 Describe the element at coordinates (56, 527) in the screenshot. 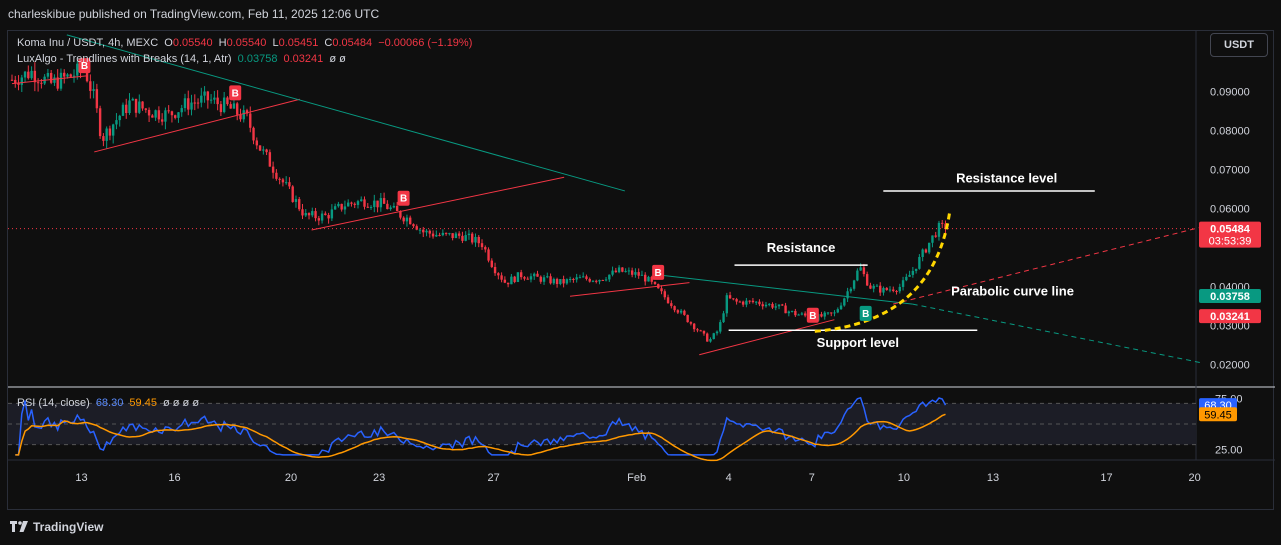

I see `tradingview-logo: TradingView` at that location.